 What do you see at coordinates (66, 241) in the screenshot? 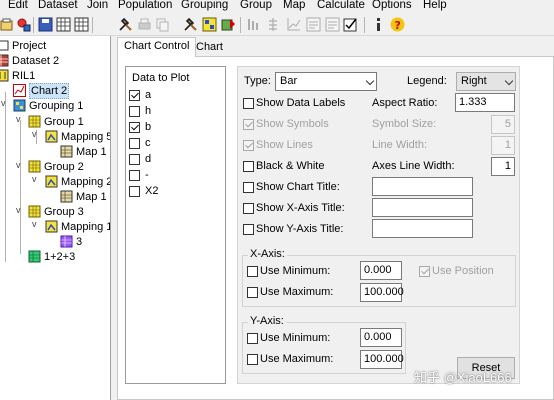
I see `map-purple-icon` at bounding box center [66, 241].